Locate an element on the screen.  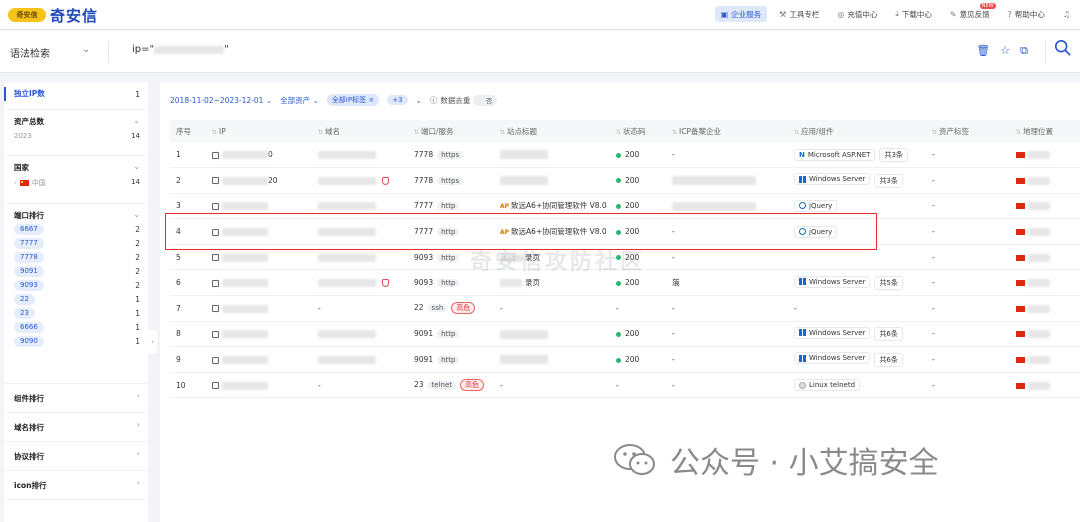
port-item: 9093 2 is located at coordinates (77, 285).